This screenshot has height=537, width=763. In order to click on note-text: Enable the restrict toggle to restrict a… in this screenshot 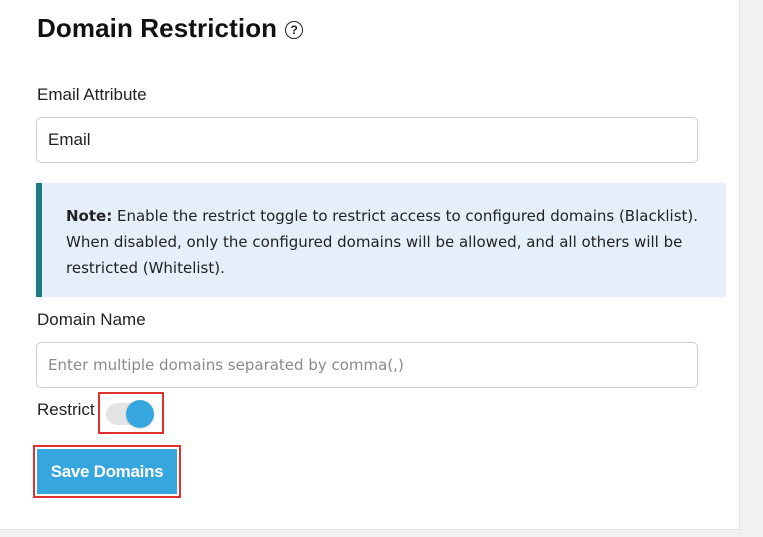, I will do `click(382, 242)`.